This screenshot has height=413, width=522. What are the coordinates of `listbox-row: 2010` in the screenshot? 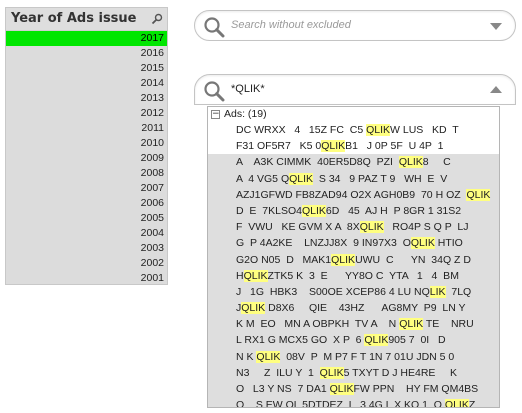 It's located at (86, 143).